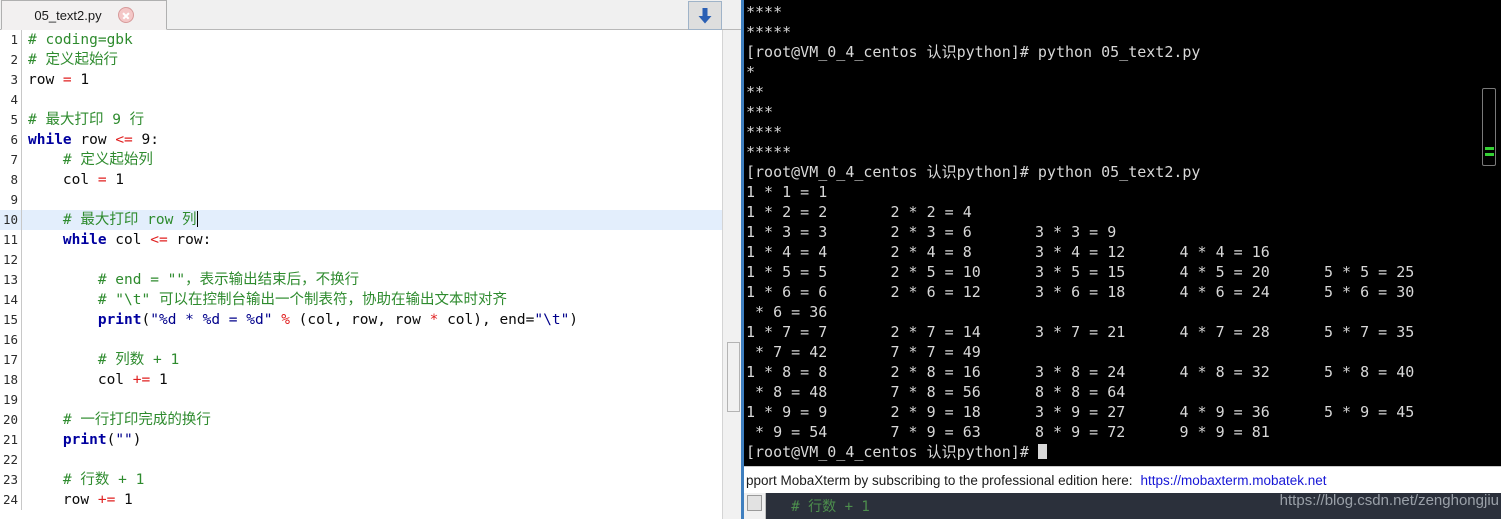 Image resolution: width=1501 pixels, height=519 pixels. Describe the element at coordinates (764, 132) in the screenshot. I see `terminal-line: ****` at that location.